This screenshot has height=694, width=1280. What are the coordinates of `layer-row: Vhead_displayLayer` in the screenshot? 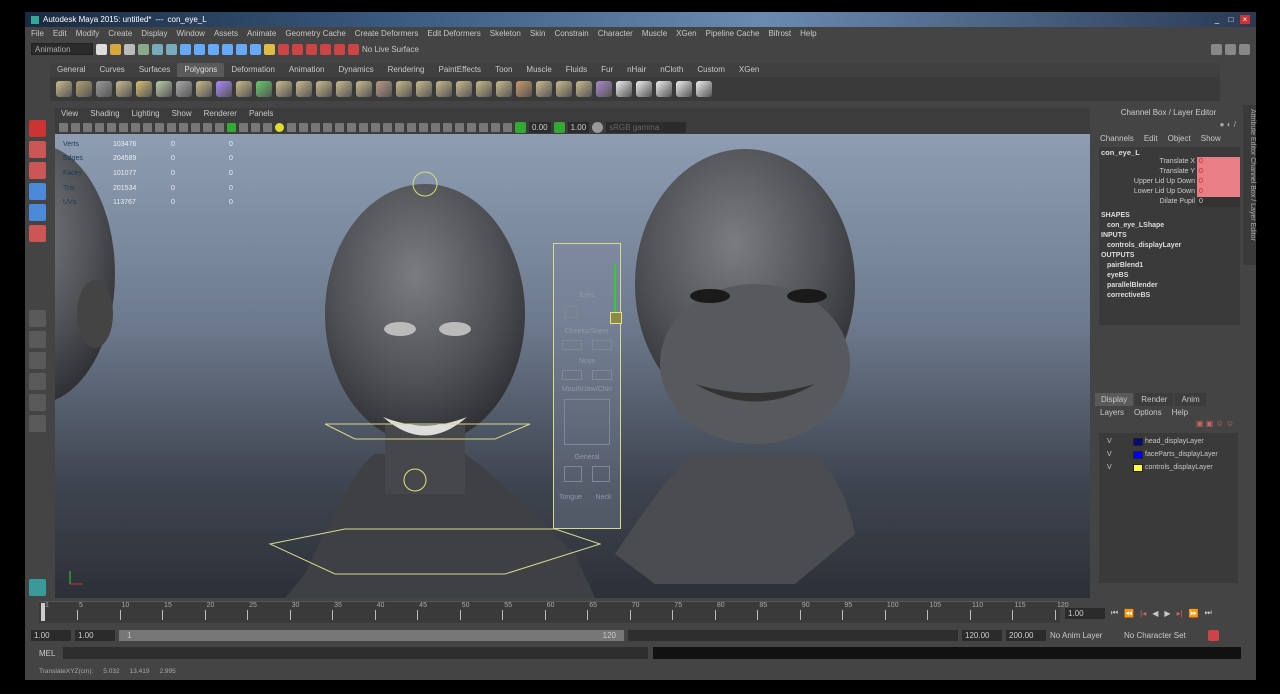 It's located at (1168, 441).